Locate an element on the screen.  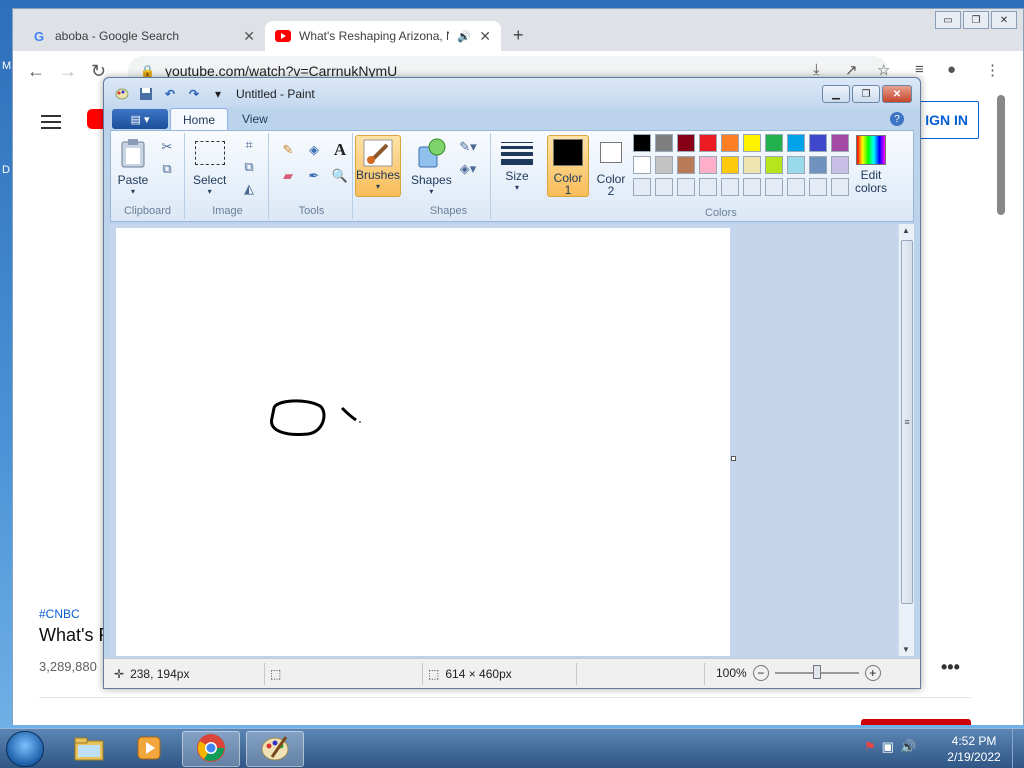
undo-icon: ↶ is located at coordinates (170, 94).